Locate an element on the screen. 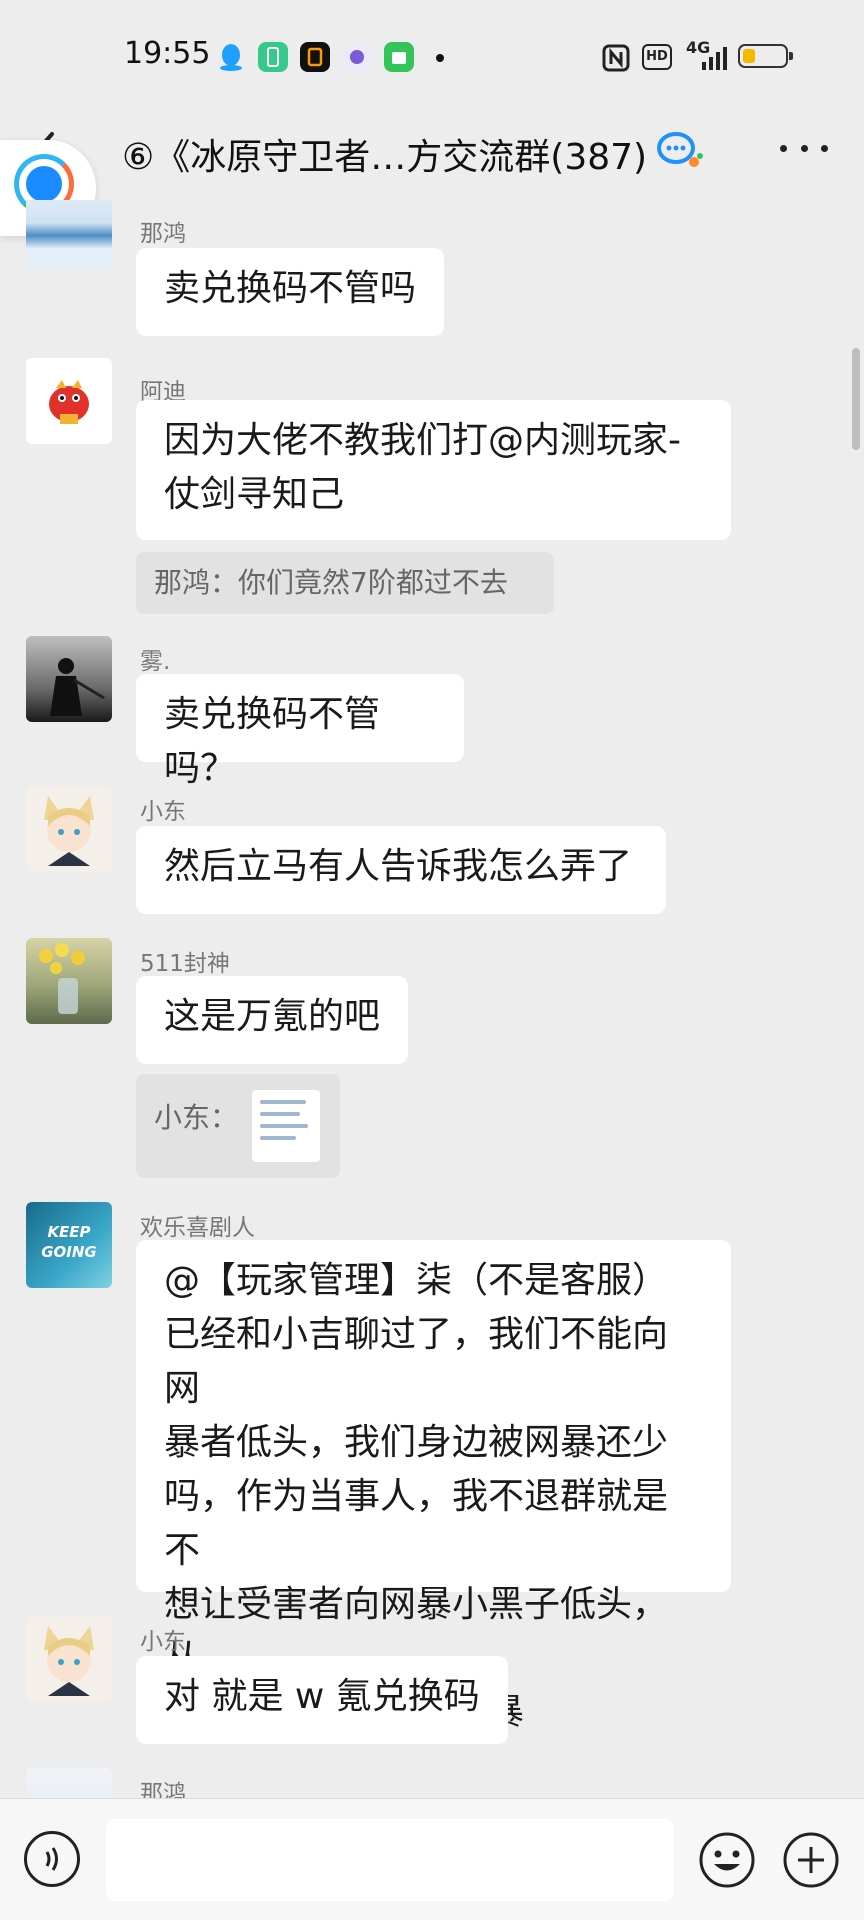 The height and width of the screenshot is (1920, 864). message-line: 已经和小吉聊过了，我们不能向网 is located at coordinates (416, 1361).